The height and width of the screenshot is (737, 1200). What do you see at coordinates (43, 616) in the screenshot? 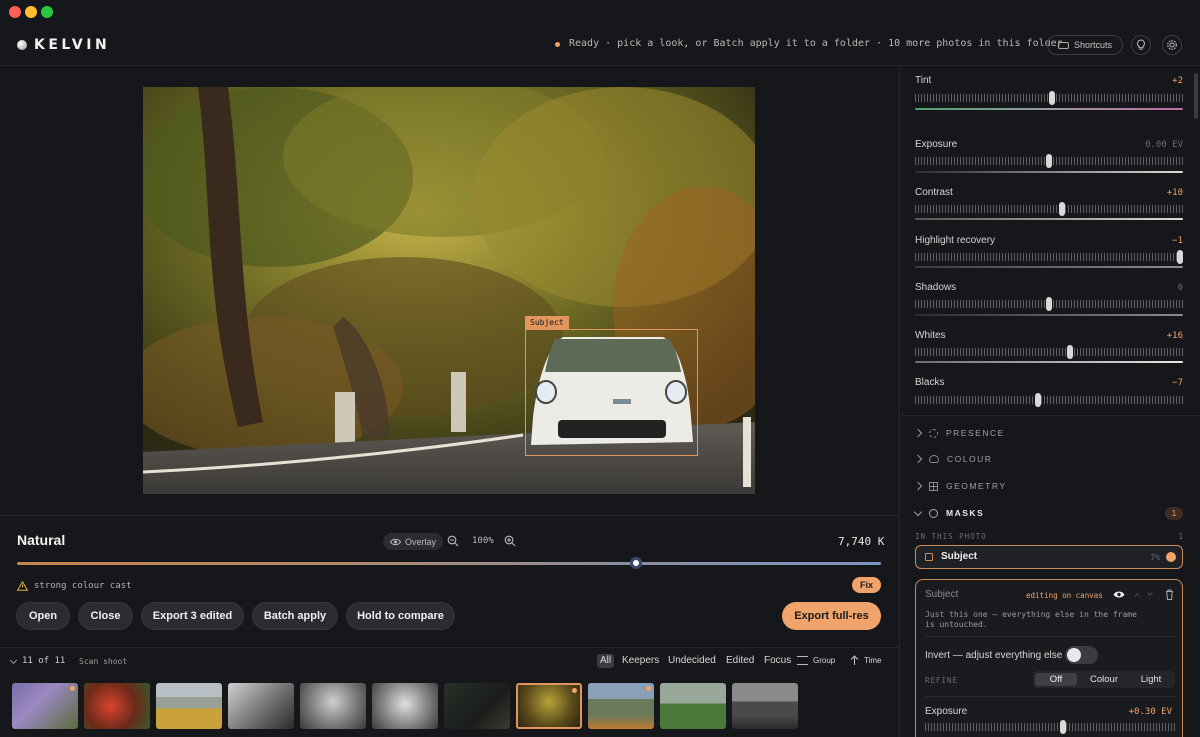
I see `open-button: Open` at bounding box center [43, 616].